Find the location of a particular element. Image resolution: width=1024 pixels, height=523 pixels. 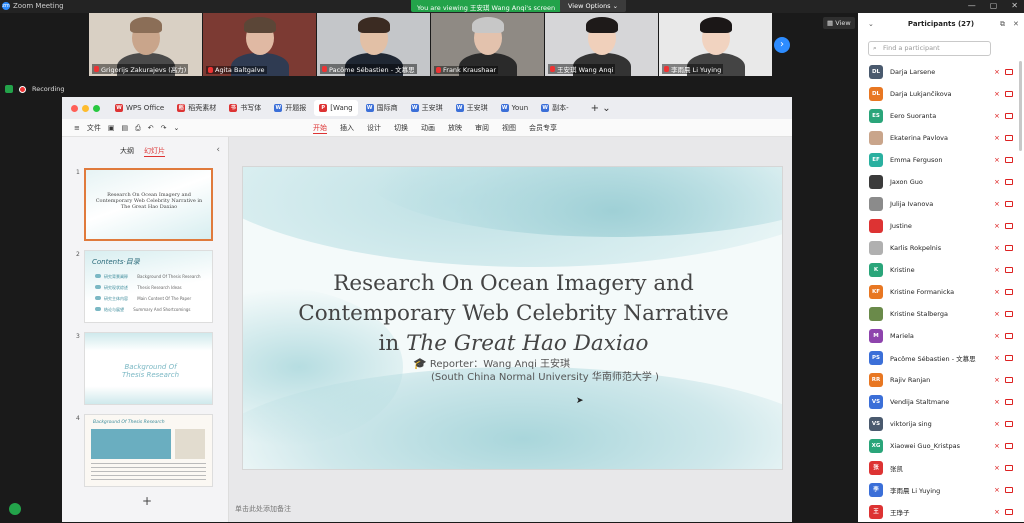

participant-row: XG Xiaowei Guo_Kristpas ⨯ is located at coordinates (937, 446).